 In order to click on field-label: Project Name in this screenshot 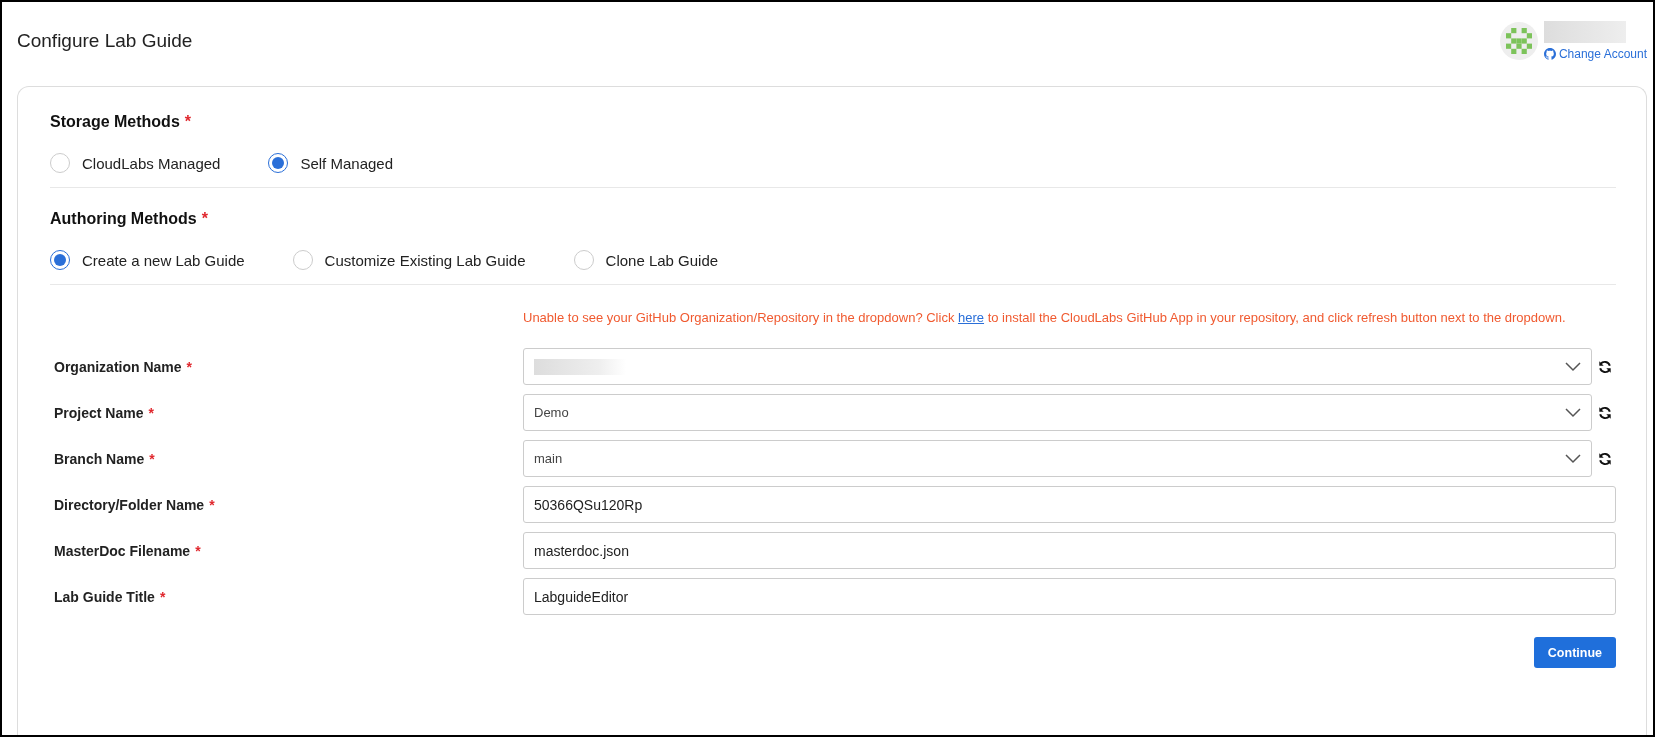, I will do `click(99, 412)`.